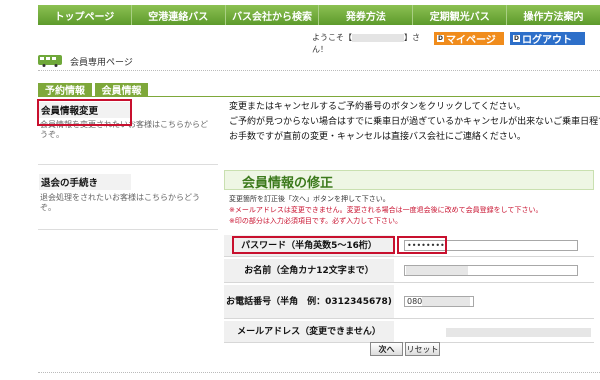 This screenshot has height=380, width=600. I want to click on logout-button: D ログアウト, so click(547, 39).